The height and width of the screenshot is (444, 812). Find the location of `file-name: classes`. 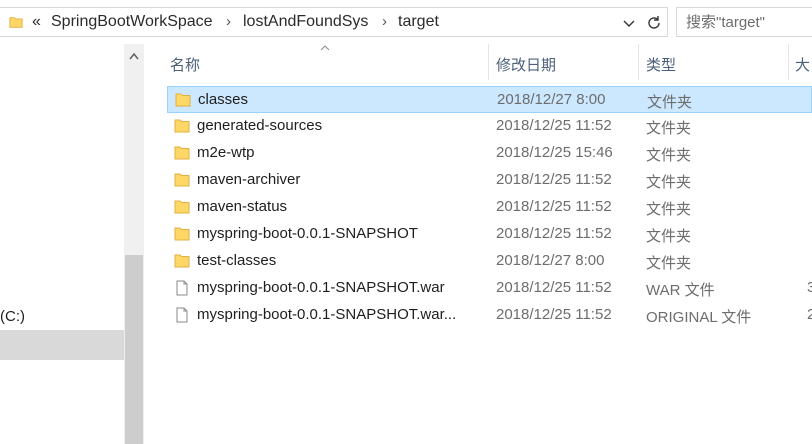

file-name: classes is located at coordinates (223, 99).